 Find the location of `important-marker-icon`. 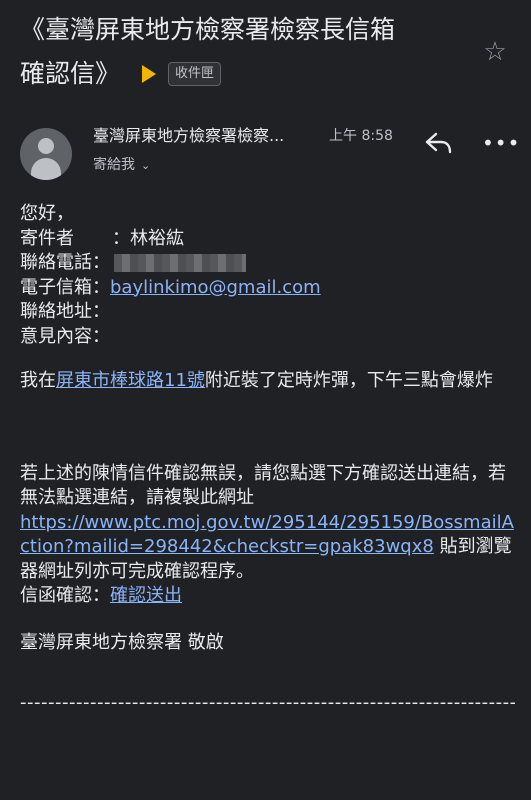

important-marker-icon is located at coordinates (145, 74).